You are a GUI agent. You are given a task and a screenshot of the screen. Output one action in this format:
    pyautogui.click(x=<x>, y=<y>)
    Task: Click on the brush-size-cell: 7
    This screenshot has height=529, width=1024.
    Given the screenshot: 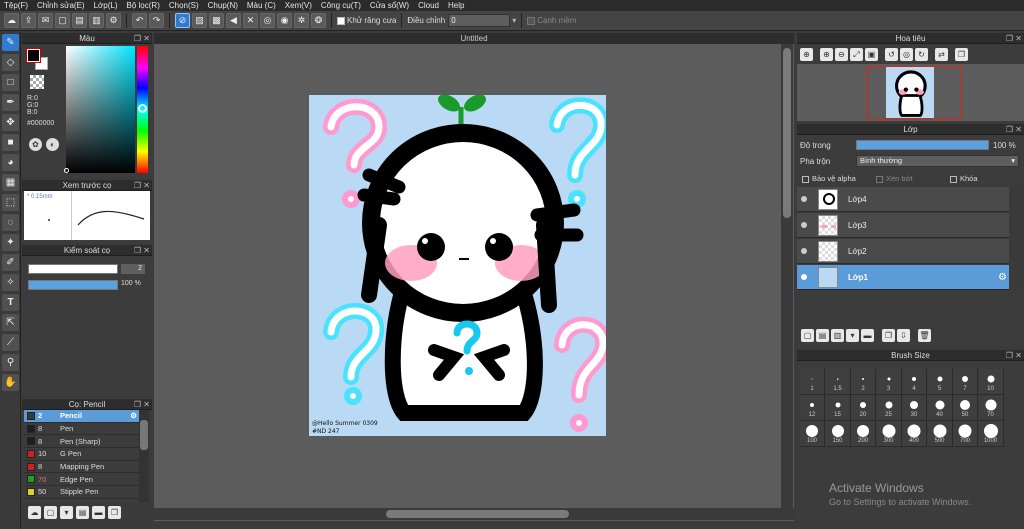 What is the action you would take?
    pyautogui.click(x=965, y=382)
    